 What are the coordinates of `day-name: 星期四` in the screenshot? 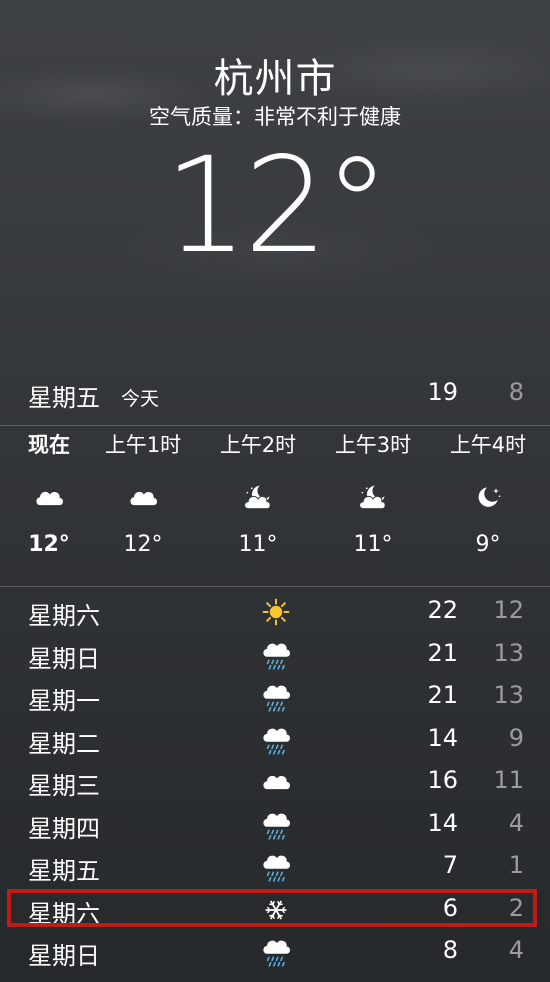 It's located at (64, 828).